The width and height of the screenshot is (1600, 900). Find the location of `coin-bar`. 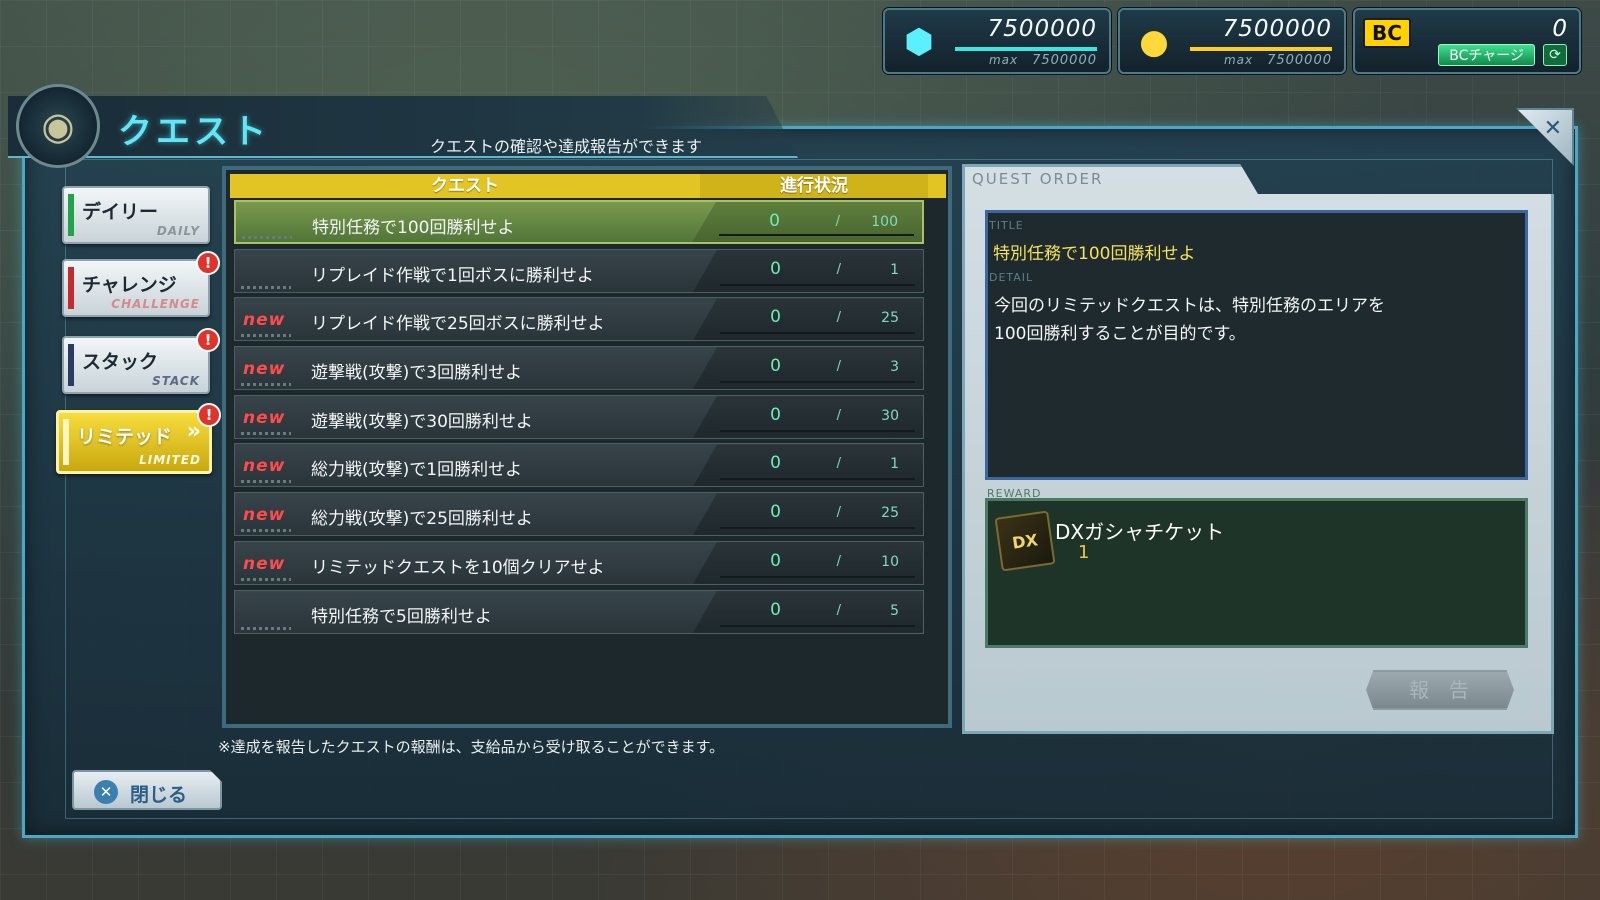

coin-bar is located at coordinates (1261, 49).